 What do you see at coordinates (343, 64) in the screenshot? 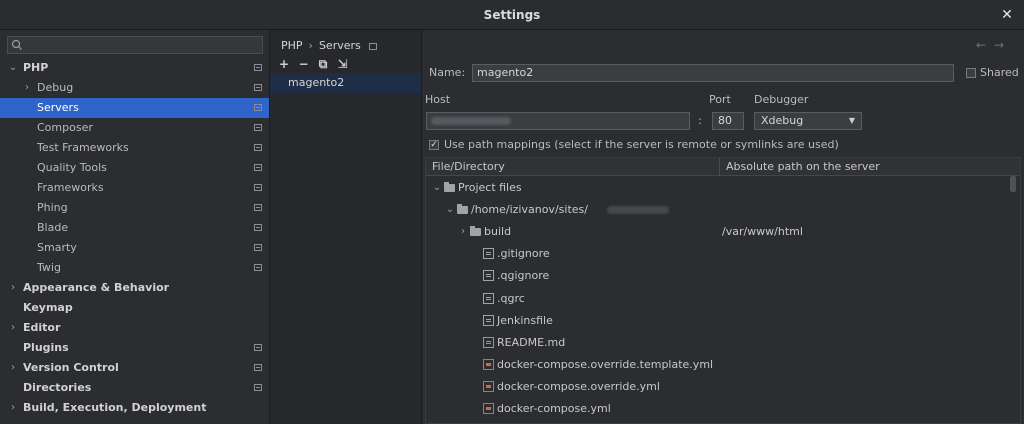
I see `import-server-button: ⇲` at bounding box center [343, 64].